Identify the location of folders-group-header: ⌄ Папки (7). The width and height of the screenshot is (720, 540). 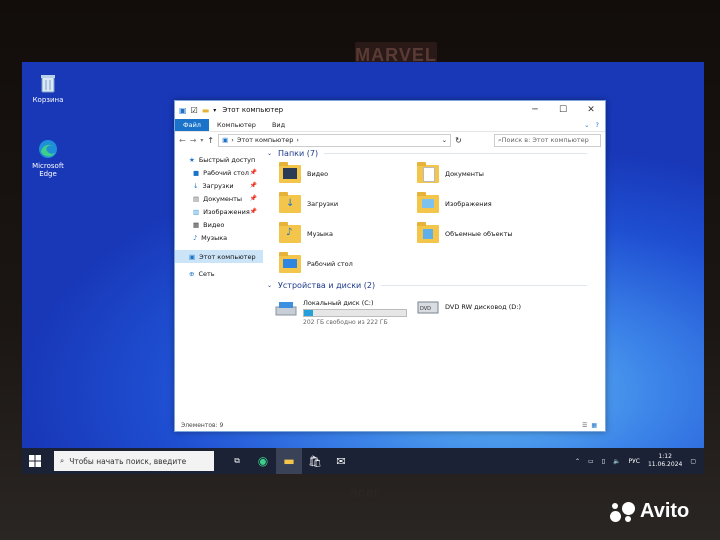
(427, 153).